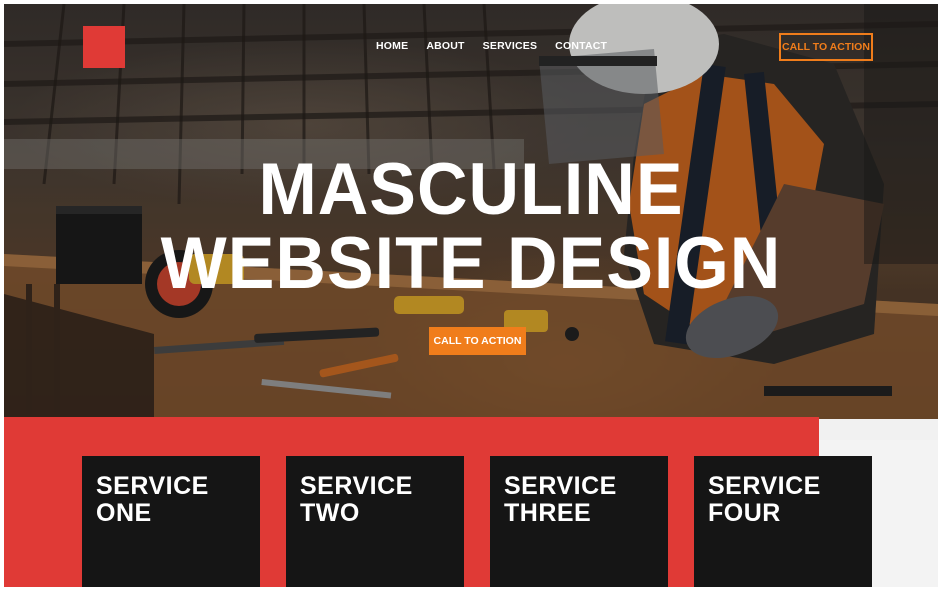 The image size is (942, 589). Describe the element at coordinates (124, 513) in the screenshot. I see `service-card-title-line-2: ONE` at that location.